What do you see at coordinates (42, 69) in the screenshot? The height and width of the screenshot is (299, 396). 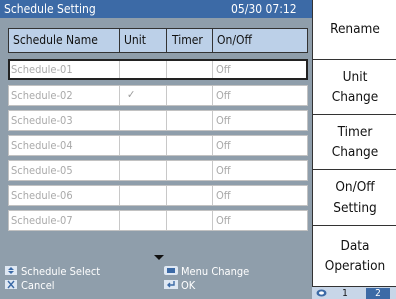 I see `schedule-name: Schedule-01` at bounding box center [42, 69].